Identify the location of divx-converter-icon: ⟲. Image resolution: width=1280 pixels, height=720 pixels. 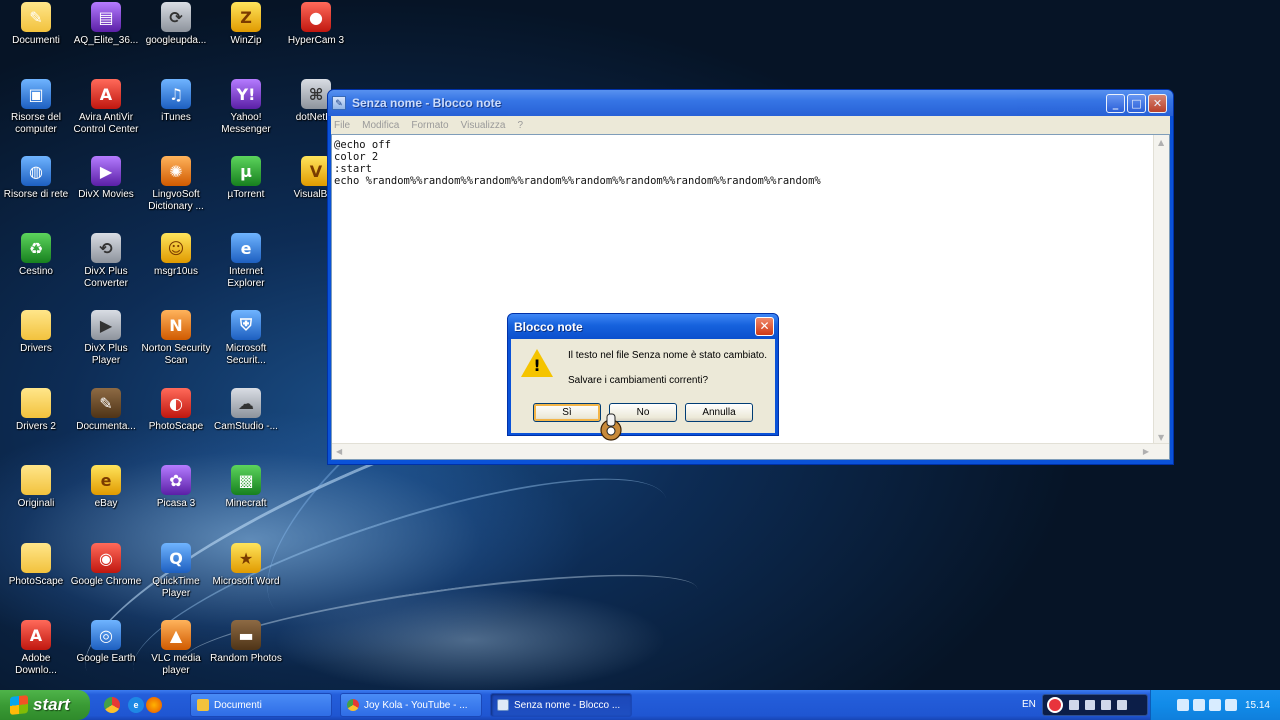
(106, 248).